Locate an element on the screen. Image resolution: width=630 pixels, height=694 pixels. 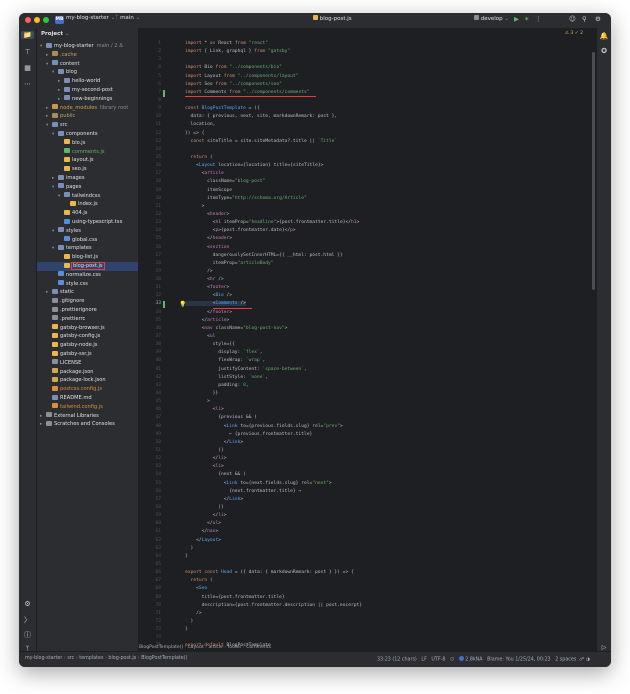
code-line: )} is located at coordinates (204, 507).